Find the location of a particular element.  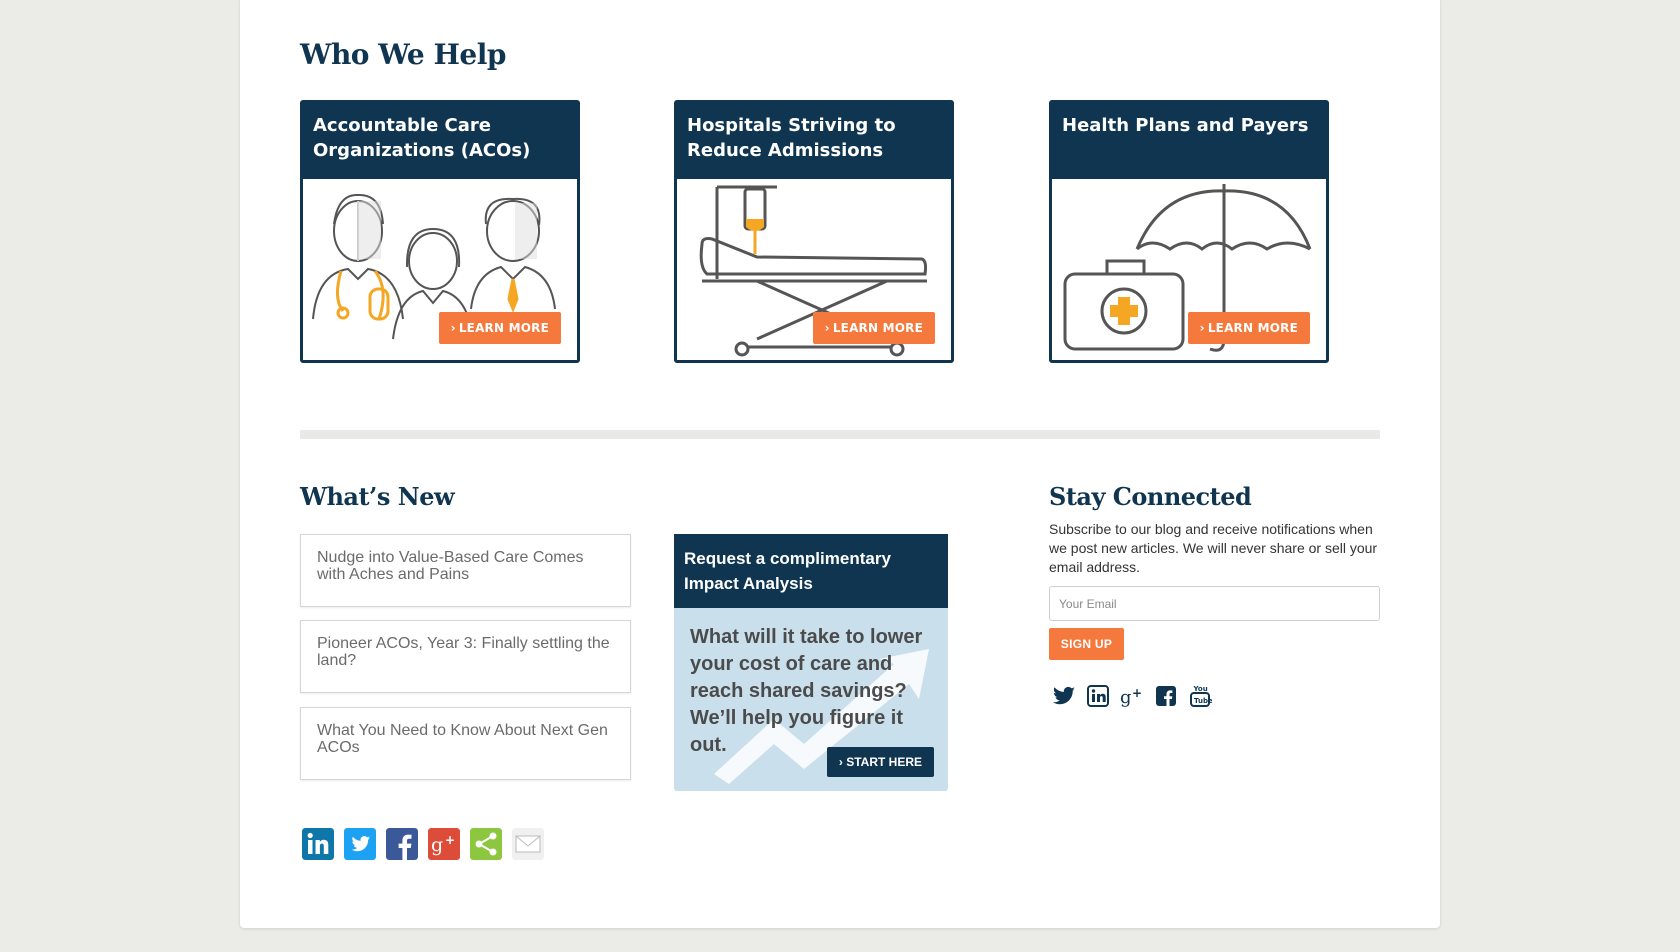

svg-text: You is located at coordinates (1200, 689).